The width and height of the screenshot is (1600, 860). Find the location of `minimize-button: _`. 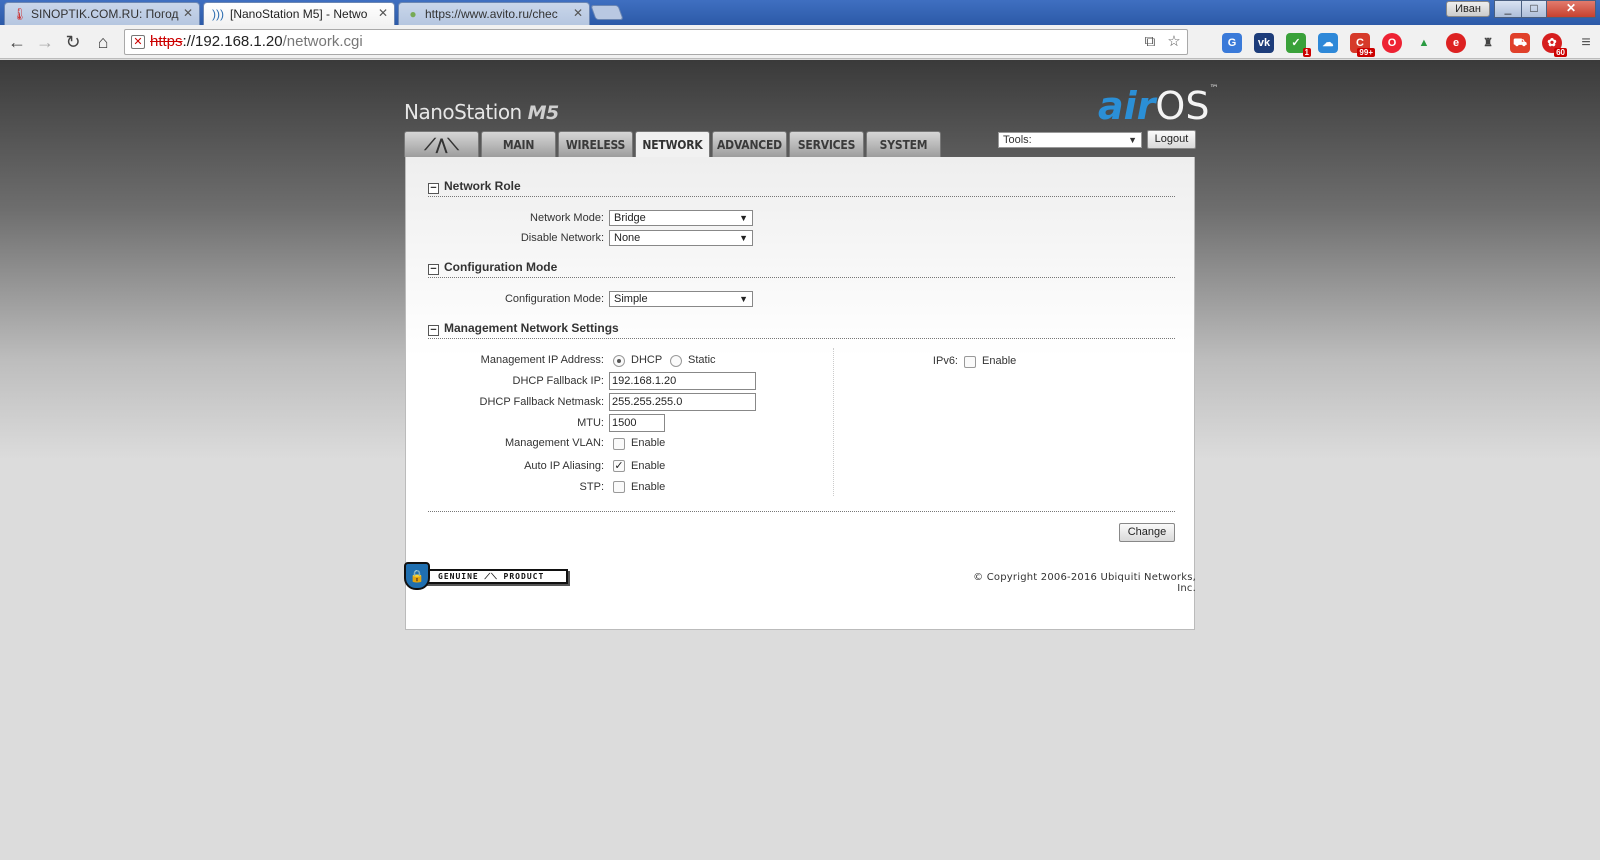

minimize-button: _ is located at coordinates (1508, 9).